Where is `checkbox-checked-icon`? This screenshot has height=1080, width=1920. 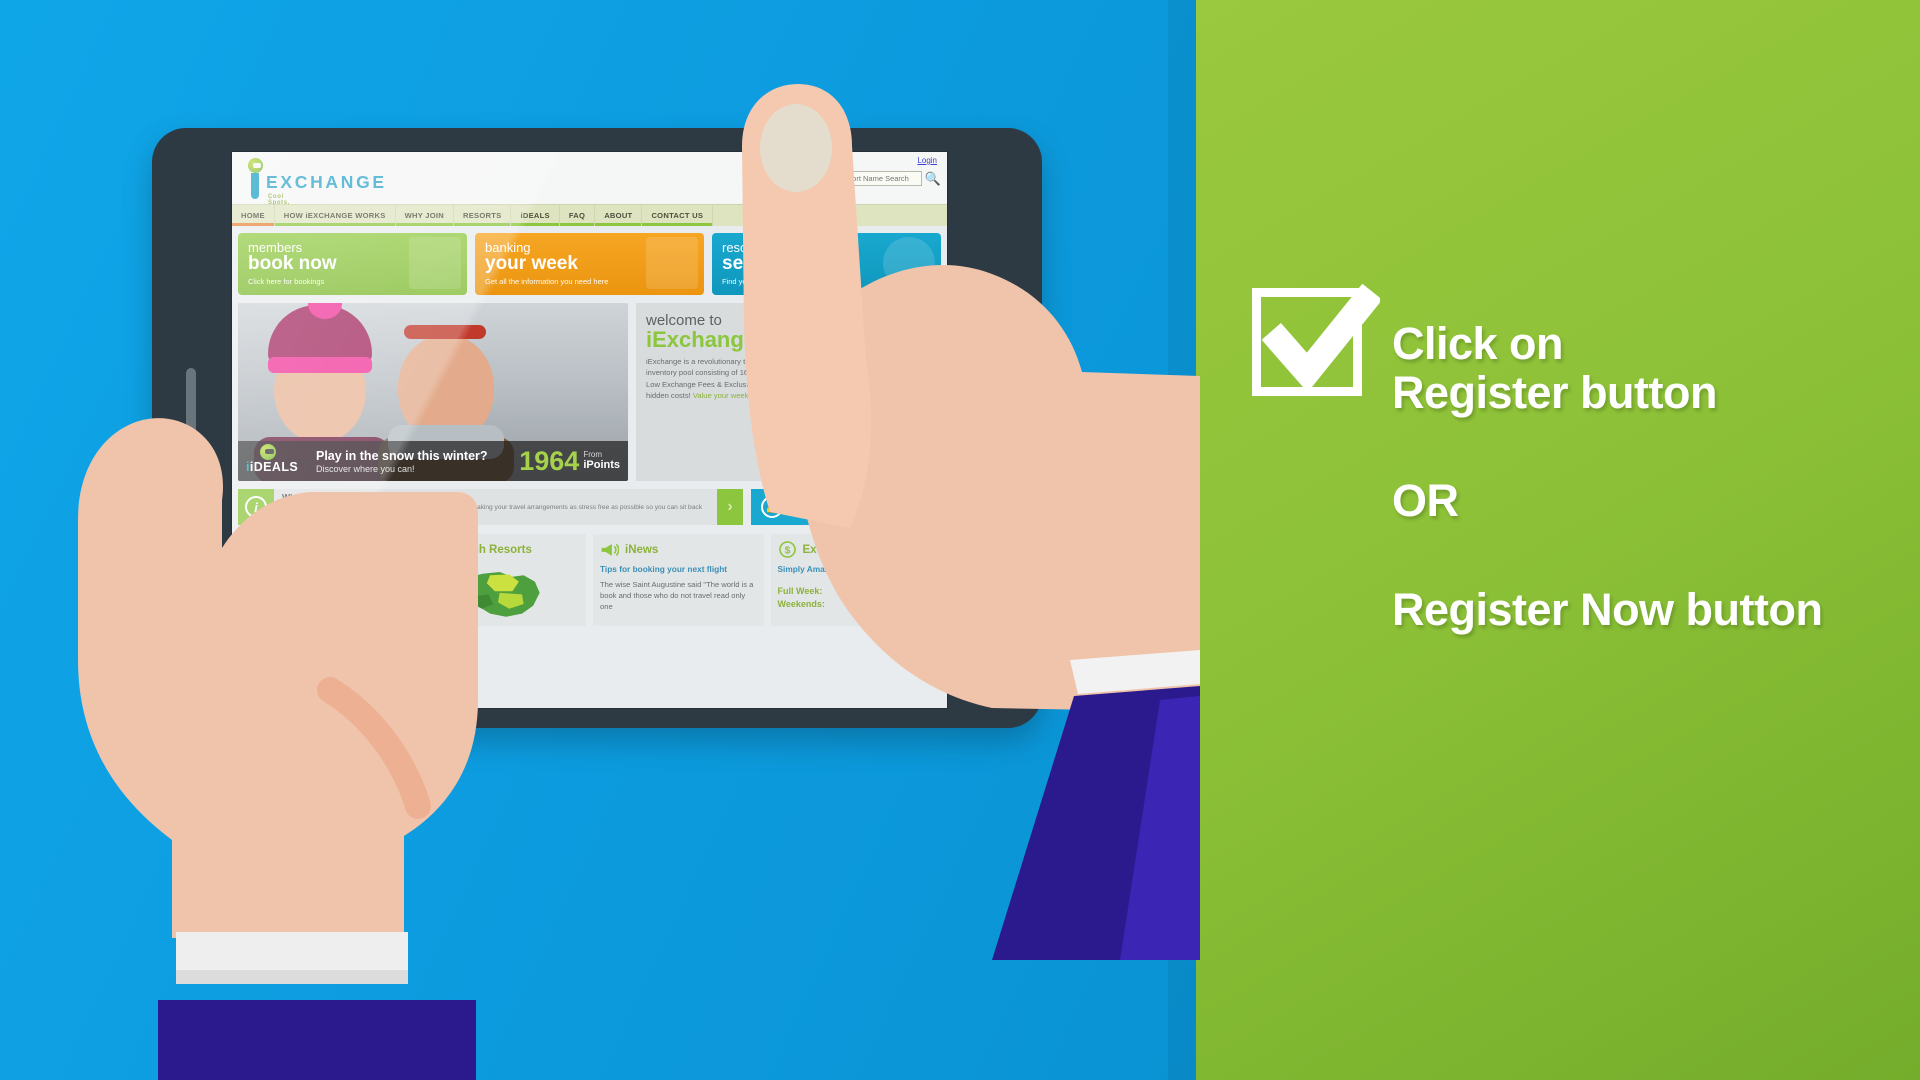 checkbox-checked-icon is located at coordinates (1321, 338).